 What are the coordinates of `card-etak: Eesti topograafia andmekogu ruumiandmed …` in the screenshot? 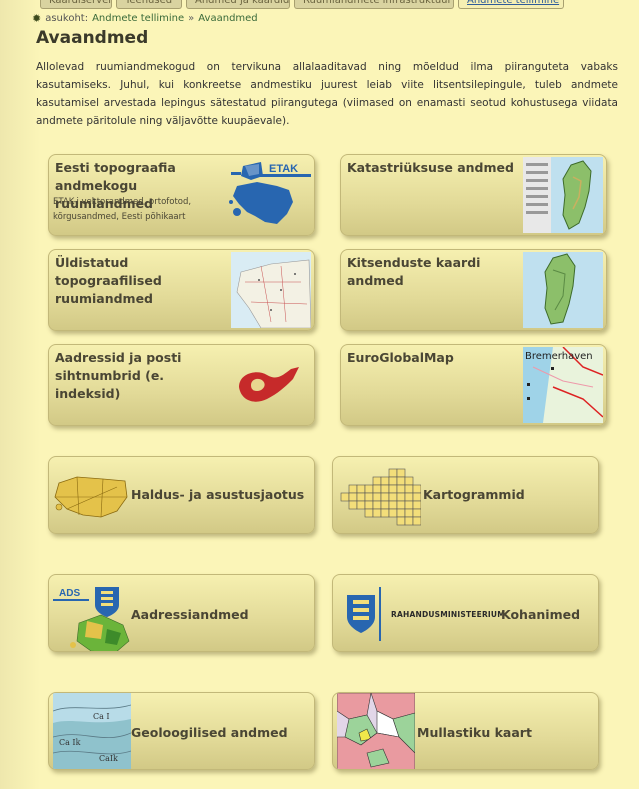 It's located at (181, 195).